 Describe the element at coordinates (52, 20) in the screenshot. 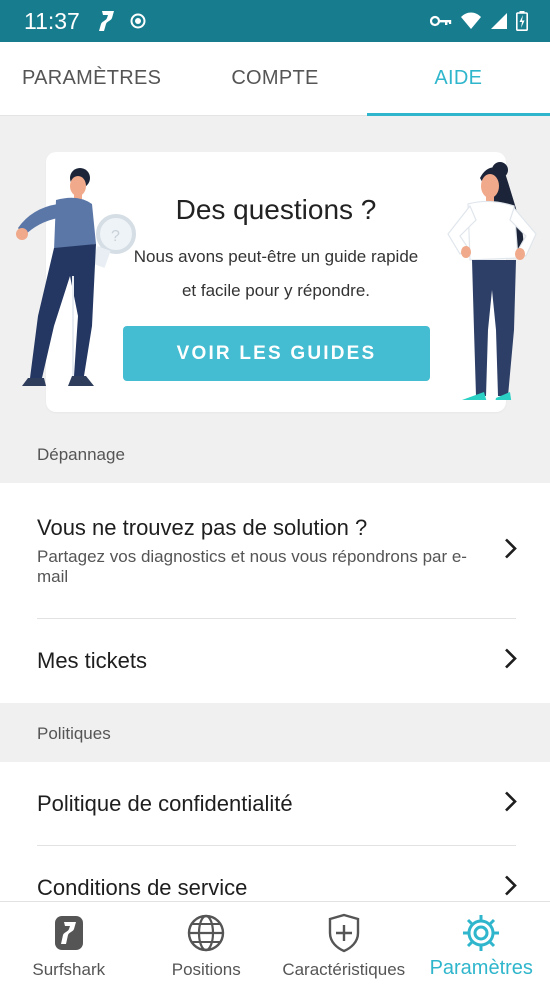

I see `status-time: 11:37` at that location.